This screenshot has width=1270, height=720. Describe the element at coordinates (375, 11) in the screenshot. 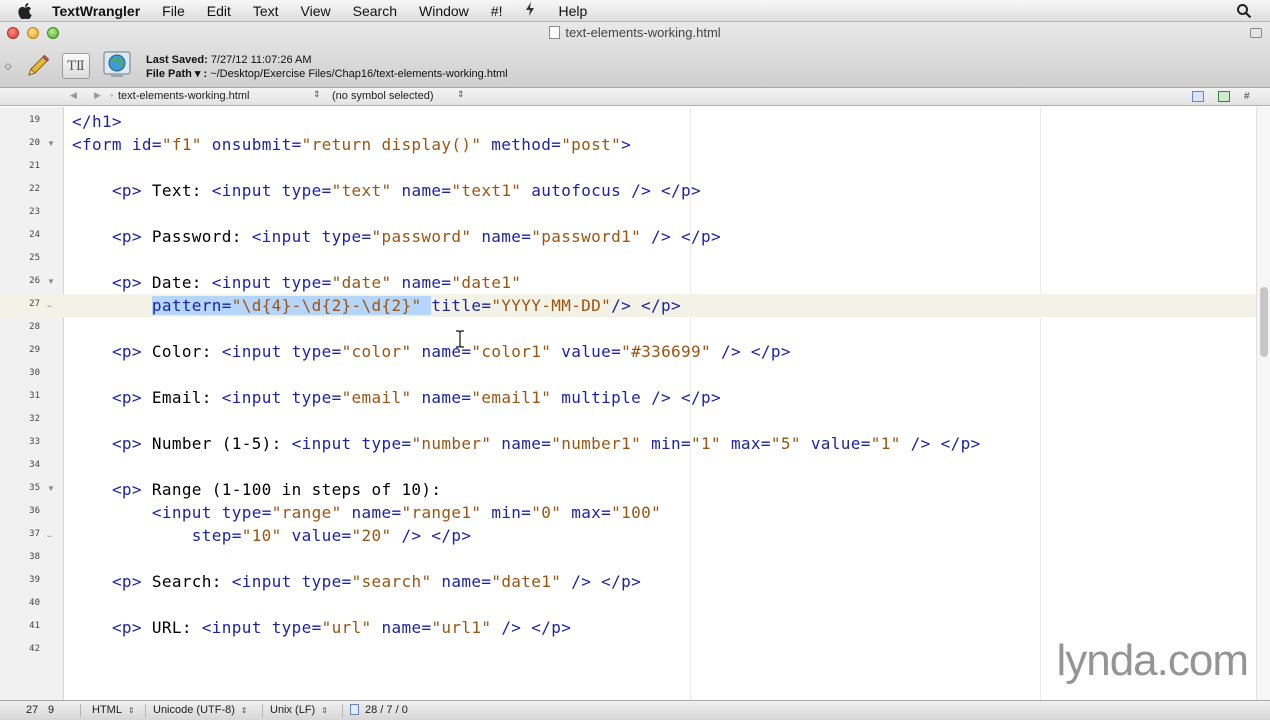

I see `menu-search: Search` at that location.